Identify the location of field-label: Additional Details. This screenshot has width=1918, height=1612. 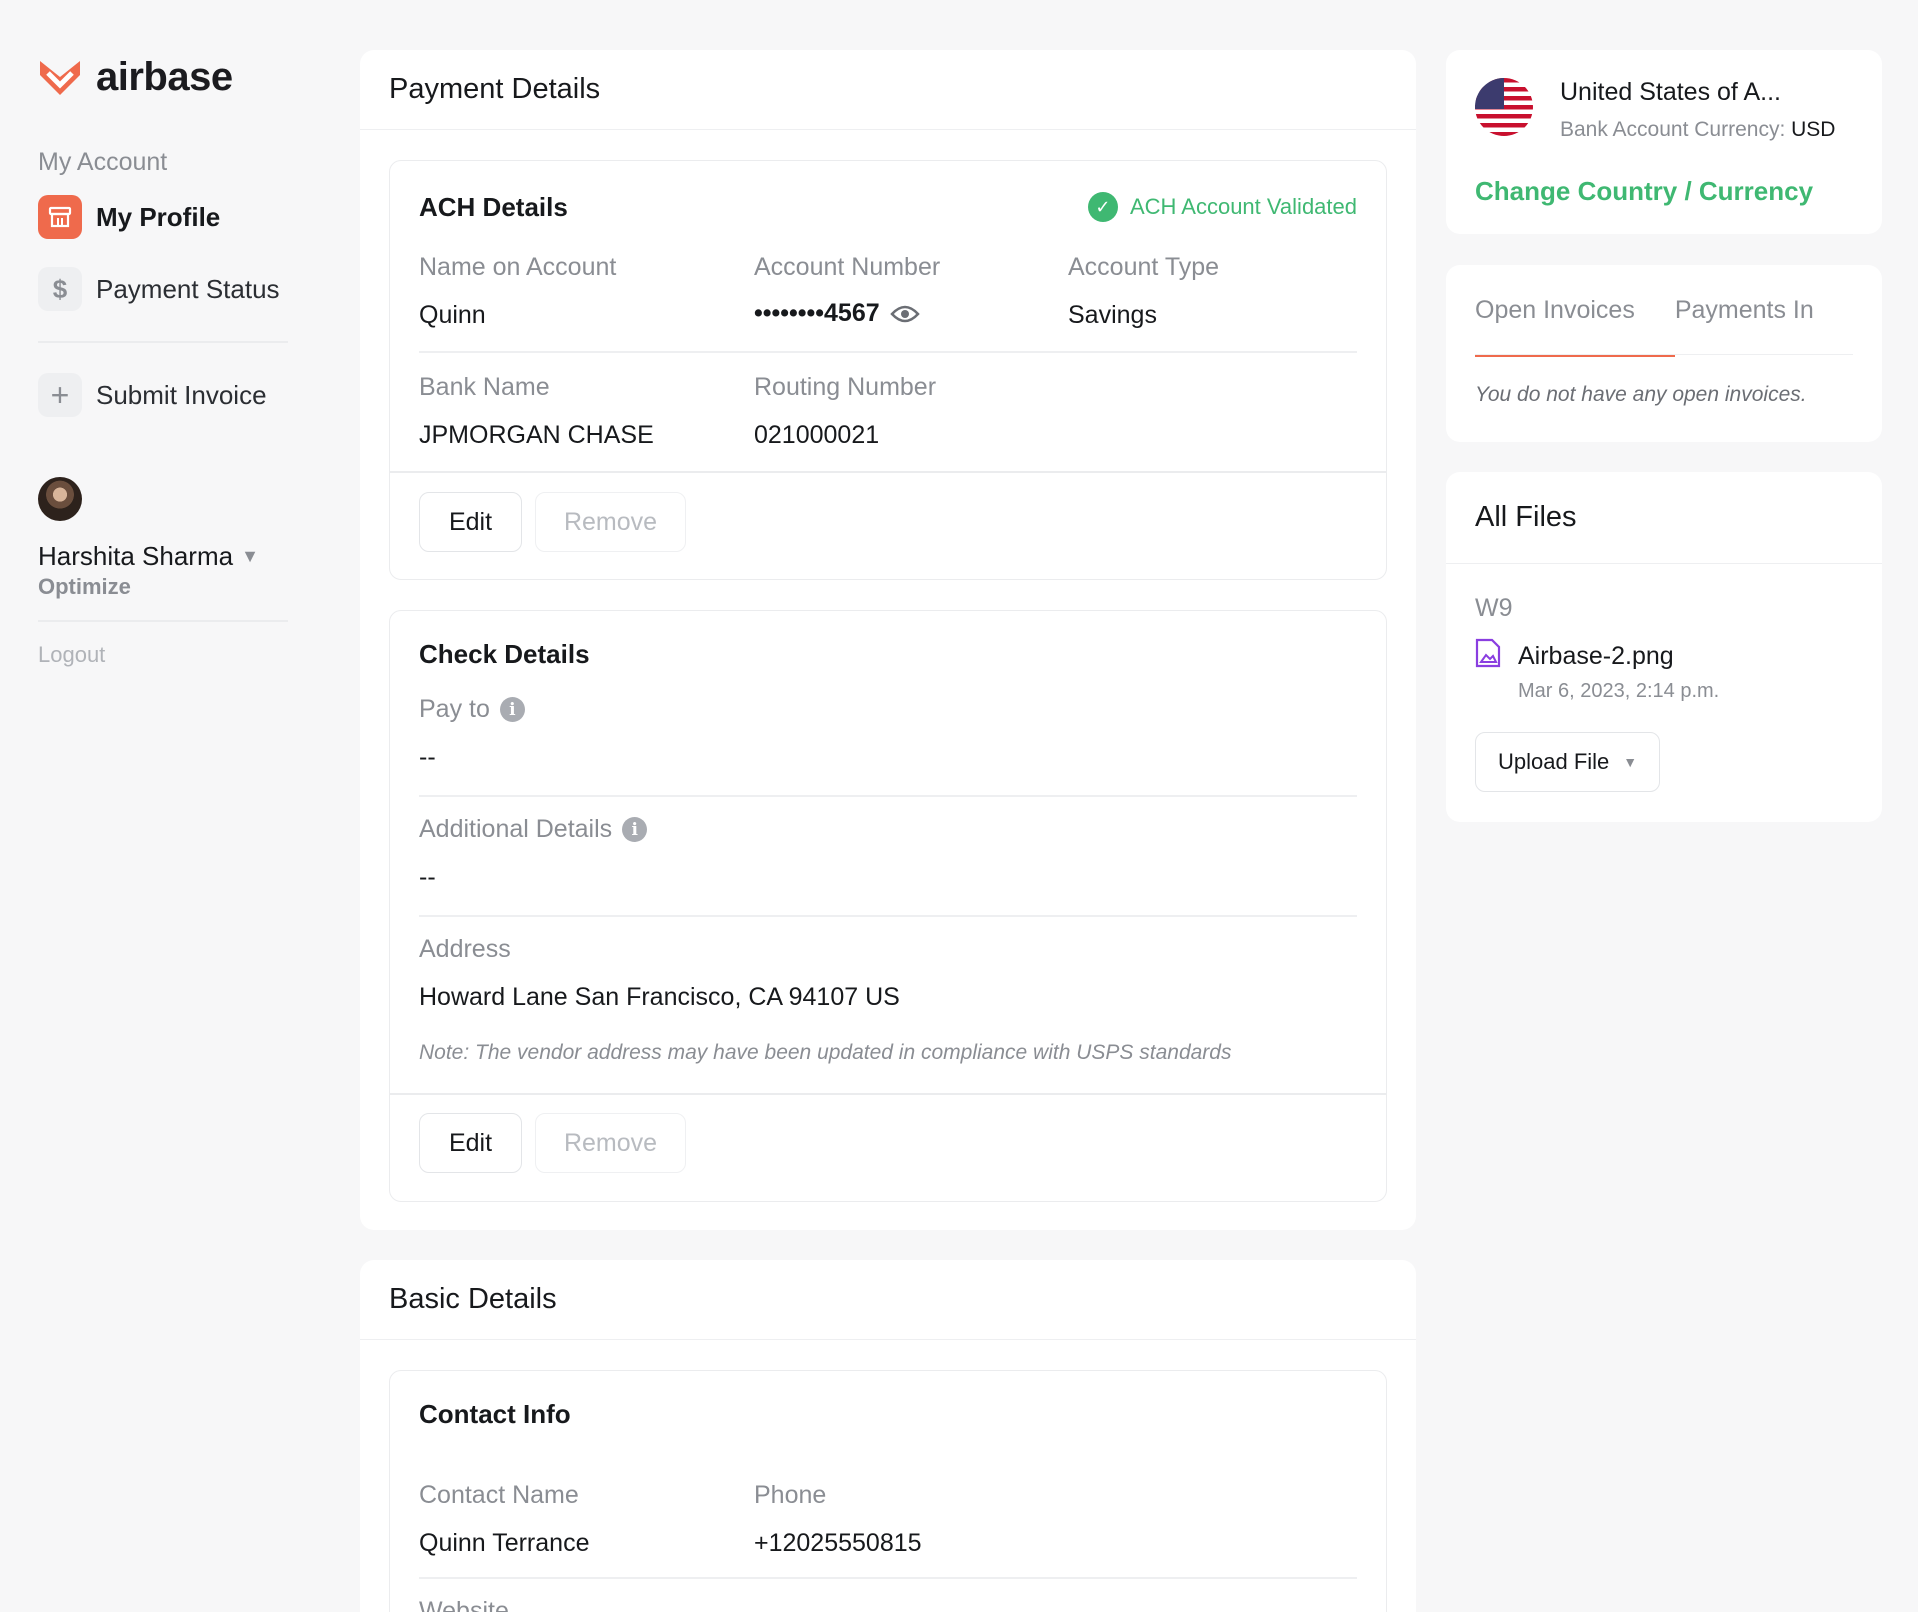
(516, 829).